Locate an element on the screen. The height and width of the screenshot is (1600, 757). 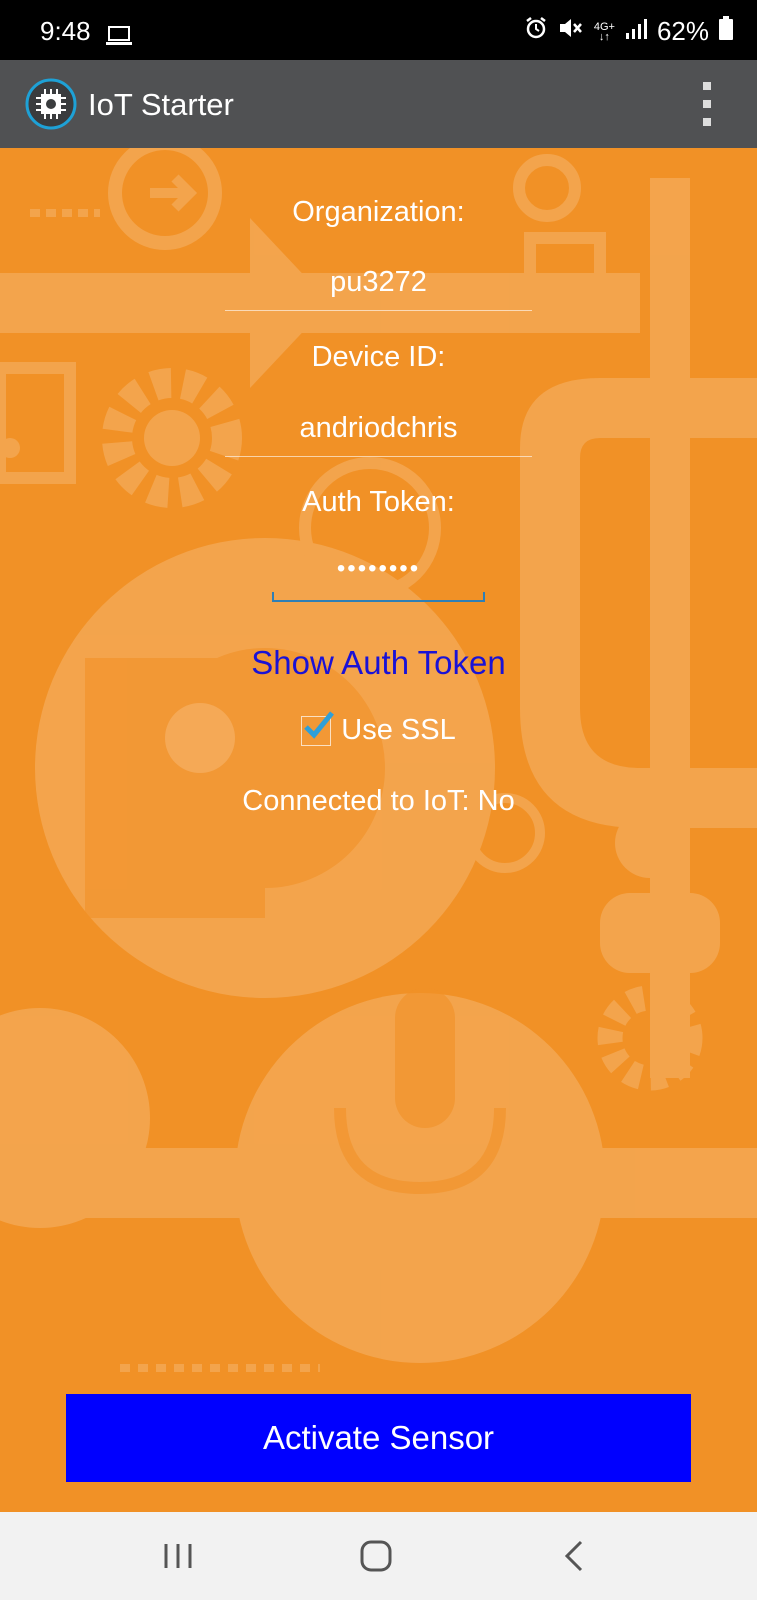
network-type-indicator: 4G+ ↓↑ is located at coordinates (604, 31).